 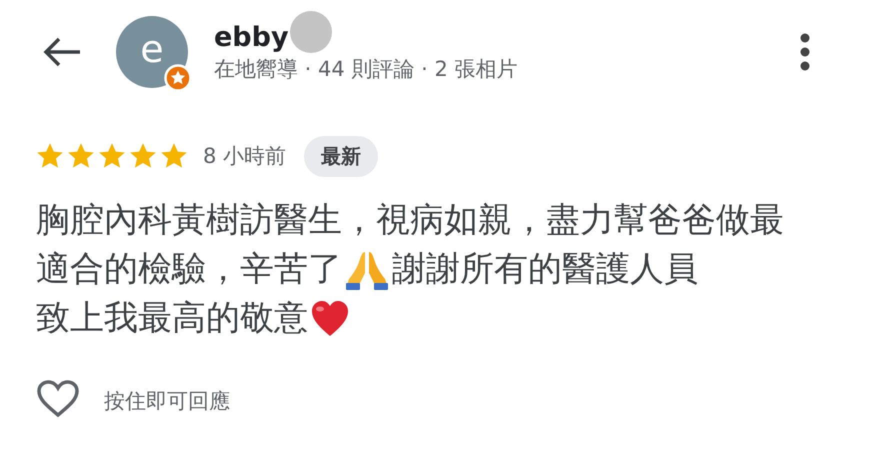 I want to click on more-options-button, so click(x=805, y=52).